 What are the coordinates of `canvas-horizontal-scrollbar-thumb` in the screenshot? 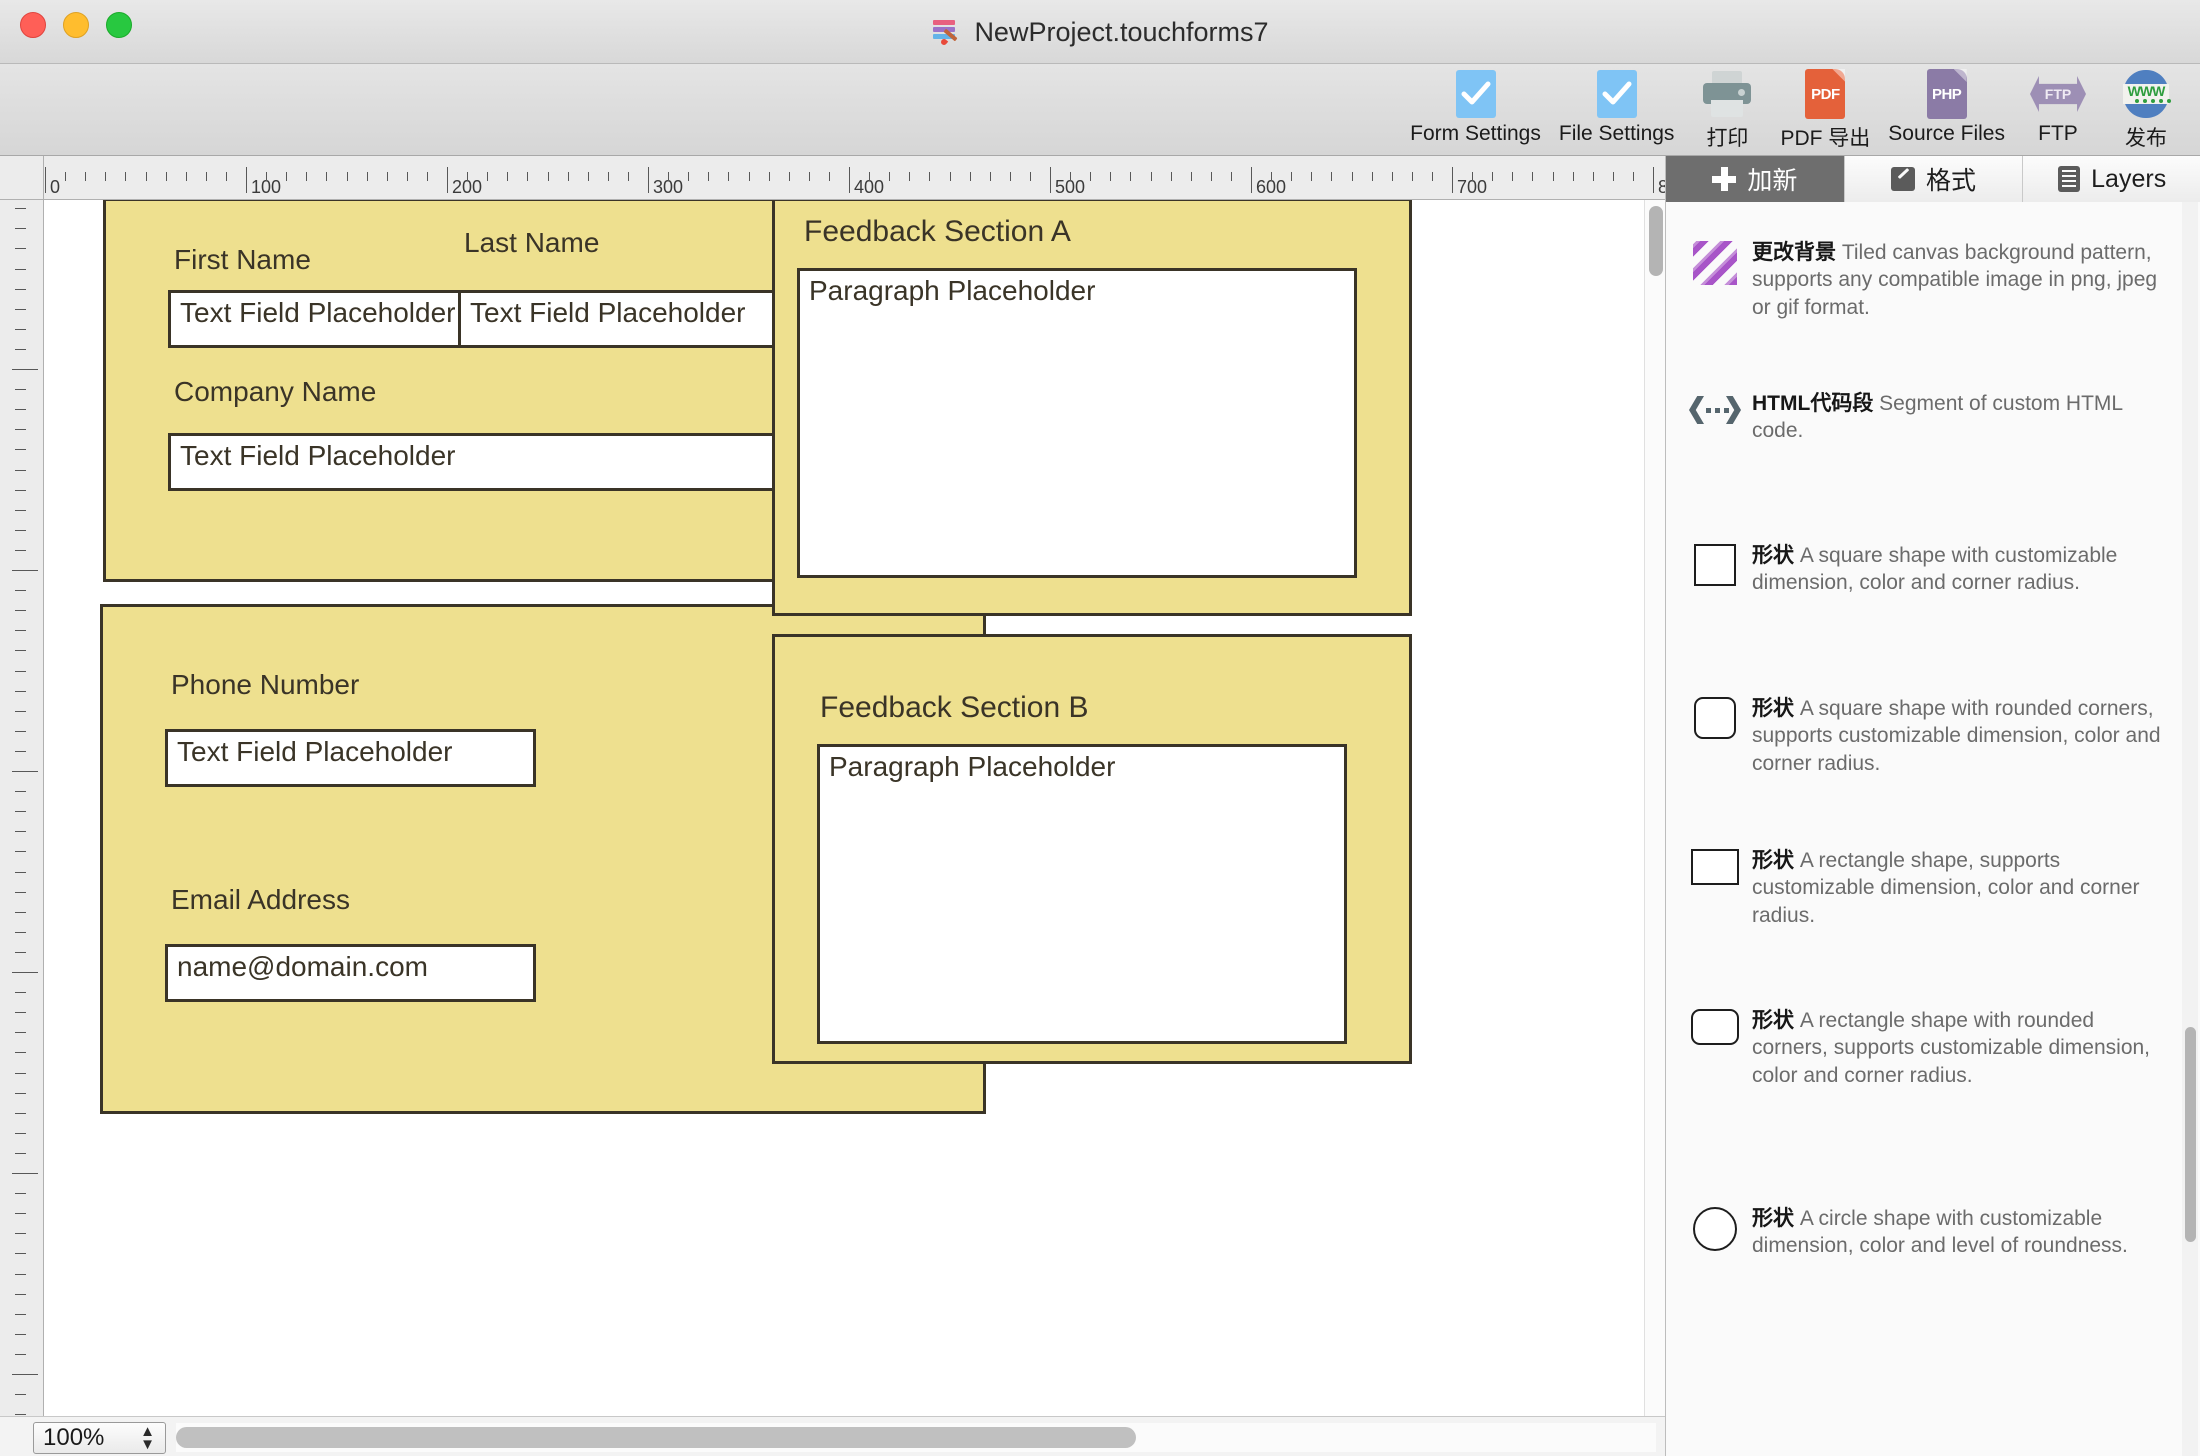 It's located at (656, 1437).